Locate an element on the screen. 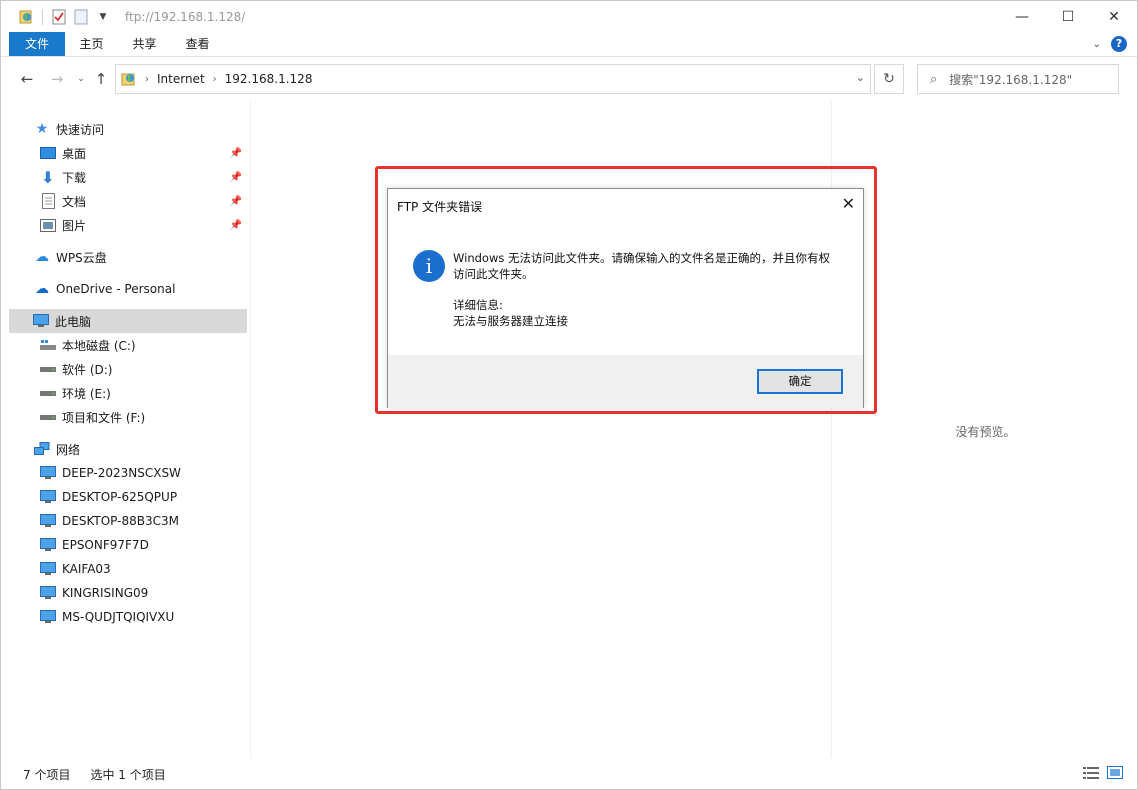 This screenshot has height=790, width=1138. sidebar-item-drive-f: 项目和文件 (F:) is located at coordinates (144, 417).